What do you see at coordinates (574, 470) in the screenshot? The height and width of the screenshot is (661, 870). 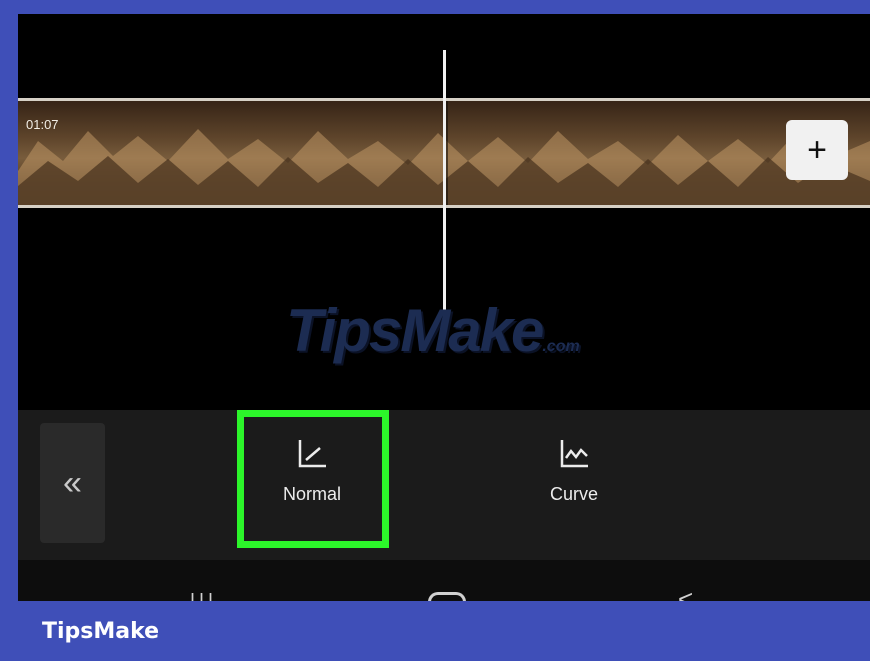 I see `speed-option-curve: Curve` at bounding box center [574, 470].